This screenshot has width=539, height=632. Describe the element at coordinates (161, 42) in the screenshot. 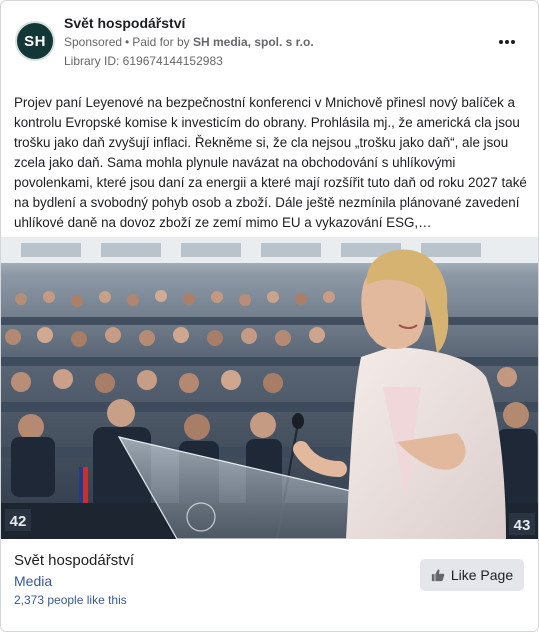

I see `paid-for-prefix: Paid for by` at that location.